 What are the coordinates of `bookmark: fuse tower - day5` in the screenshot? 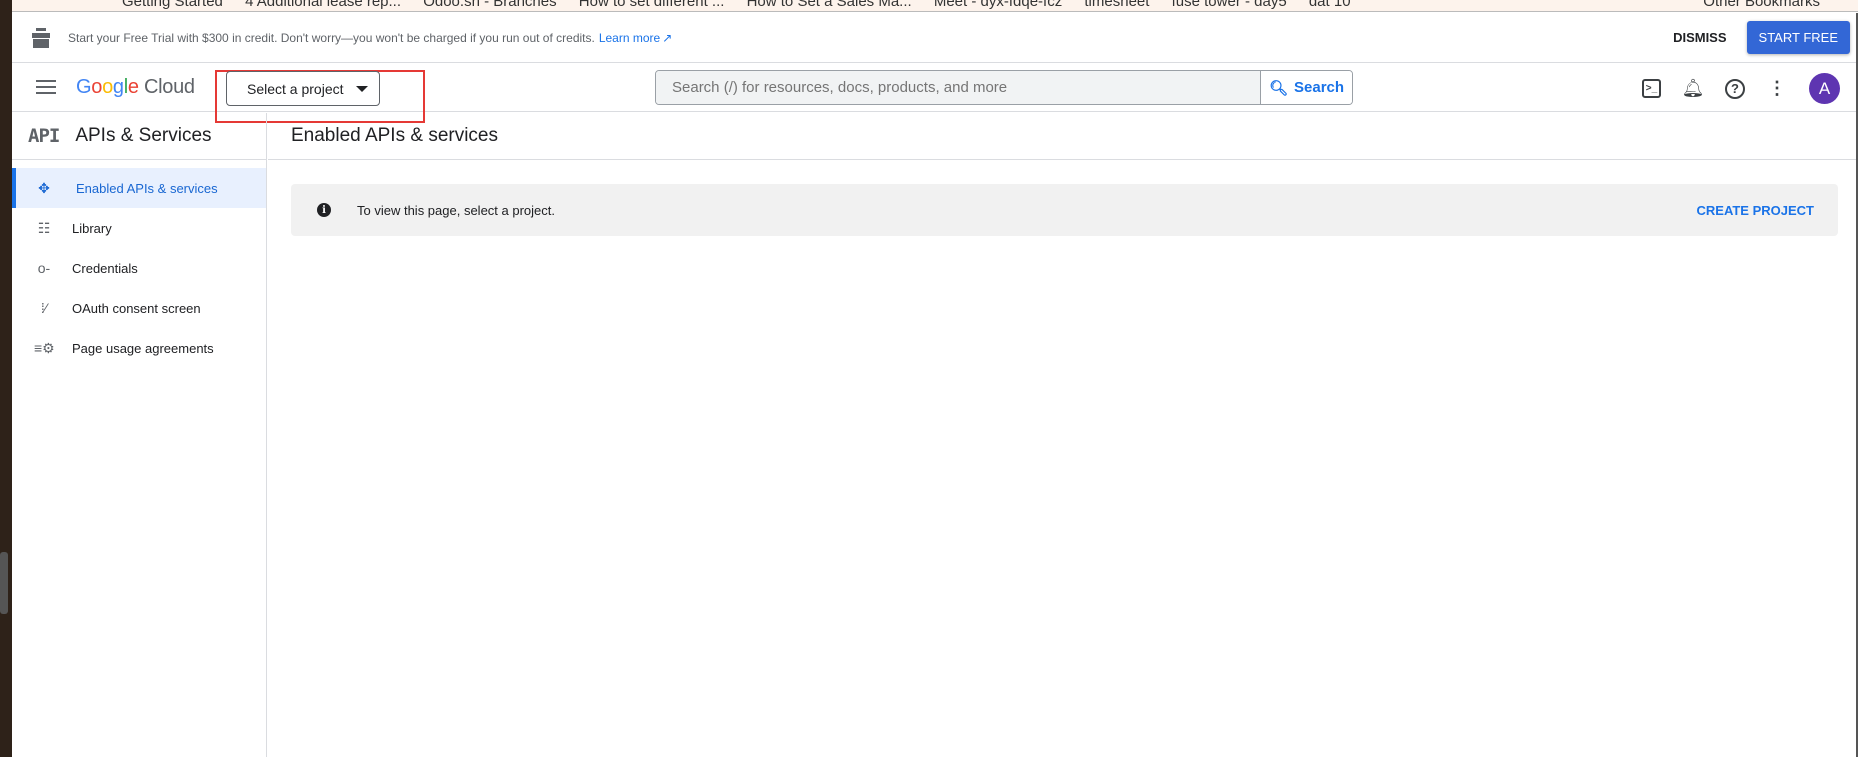 It's located at (1229, 4).